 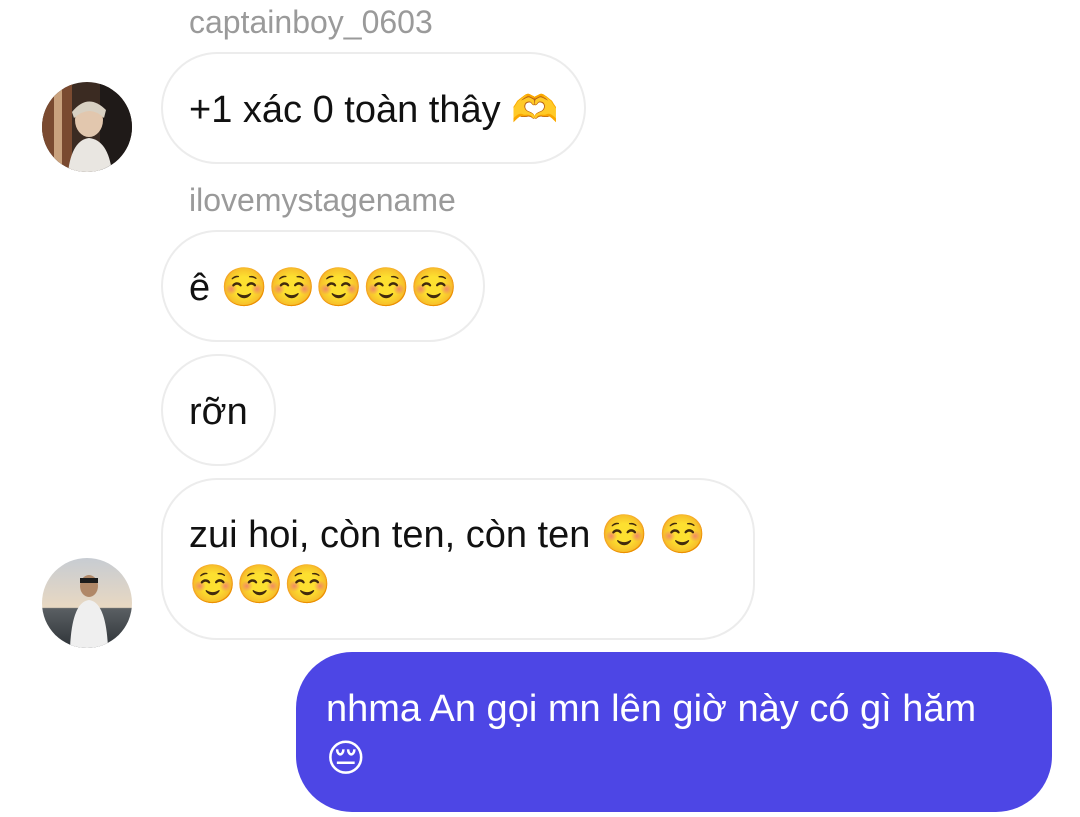 What do you see at coordinates (651, 734) in the screenshot?
I see `message-text: nhma An gọi mn lên giờ này có gì hăm 😔` at bounding box center [651, 734].